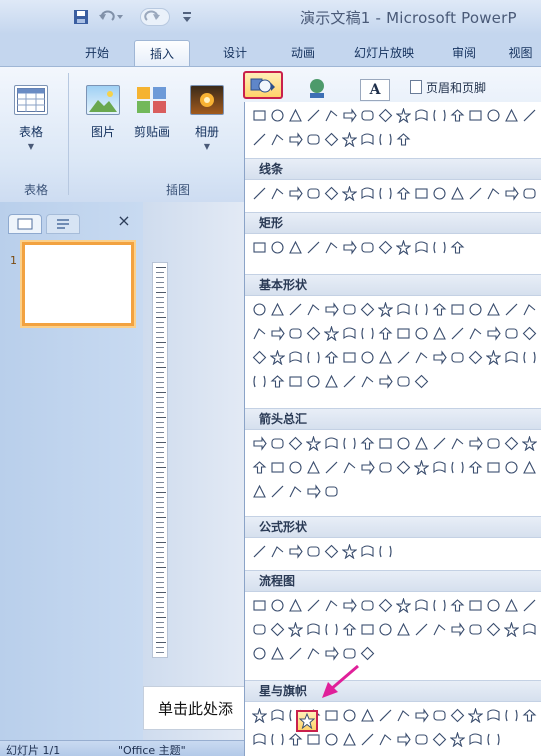  I want to click on save-icon, so click(81, 17).